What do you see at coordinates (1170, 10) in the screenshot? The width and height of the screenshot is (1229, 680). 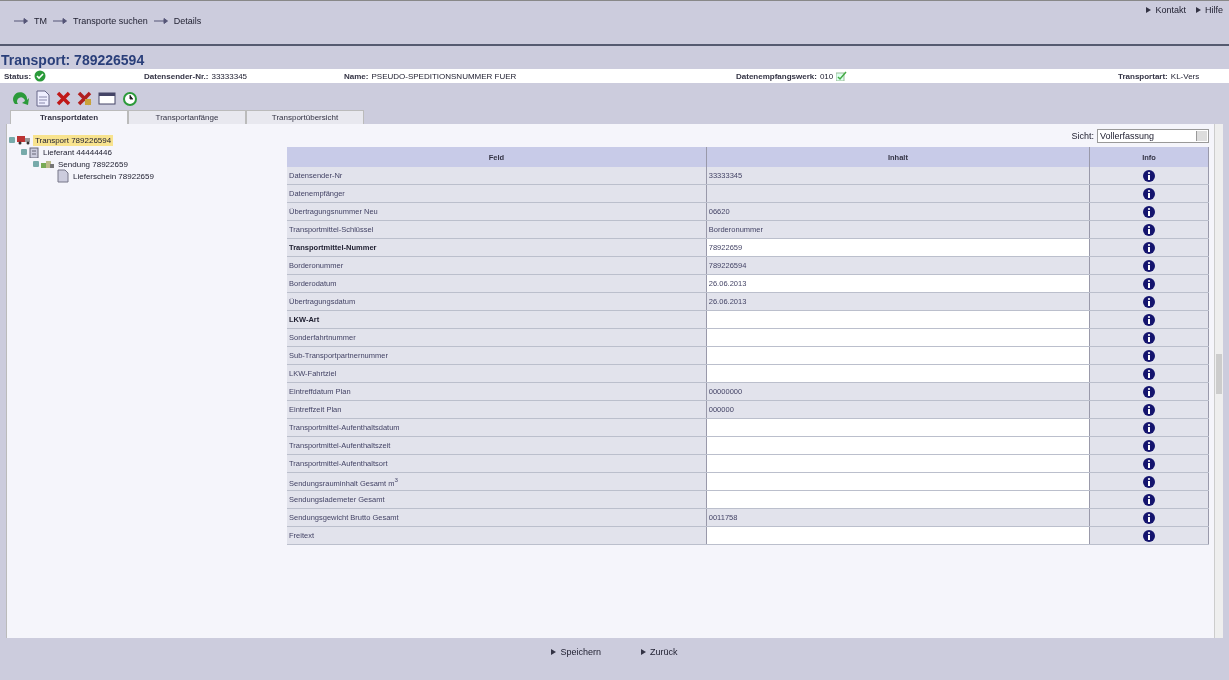 I see `header-link: Kontakt` at bounding box center [1170, 10].